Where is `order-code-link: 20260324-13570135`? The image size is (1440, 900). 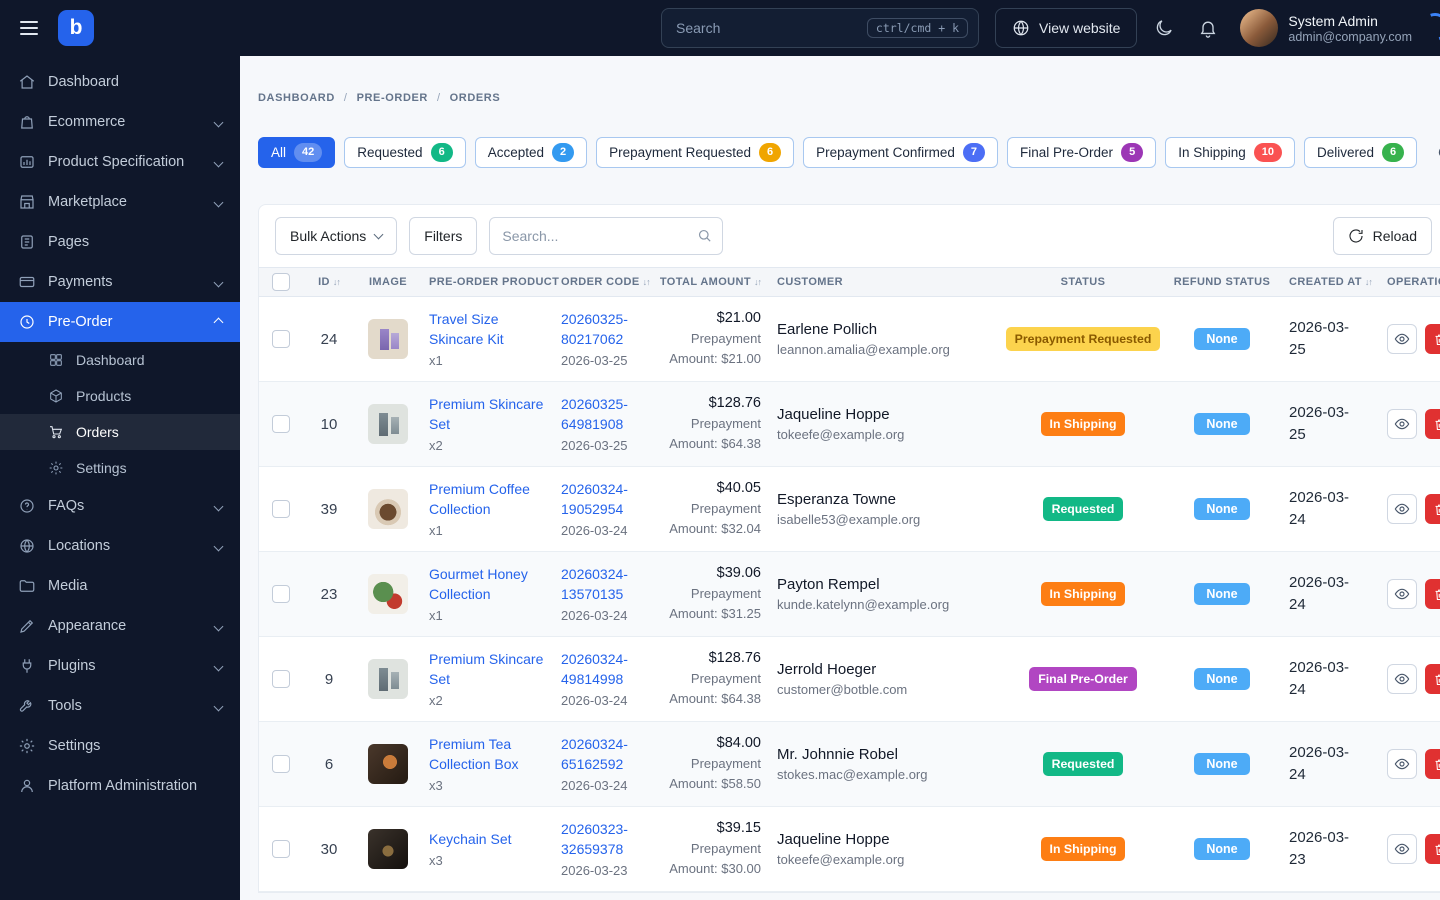 order-code-link: 20260324-13570135 is located at coordinates (594, 584).